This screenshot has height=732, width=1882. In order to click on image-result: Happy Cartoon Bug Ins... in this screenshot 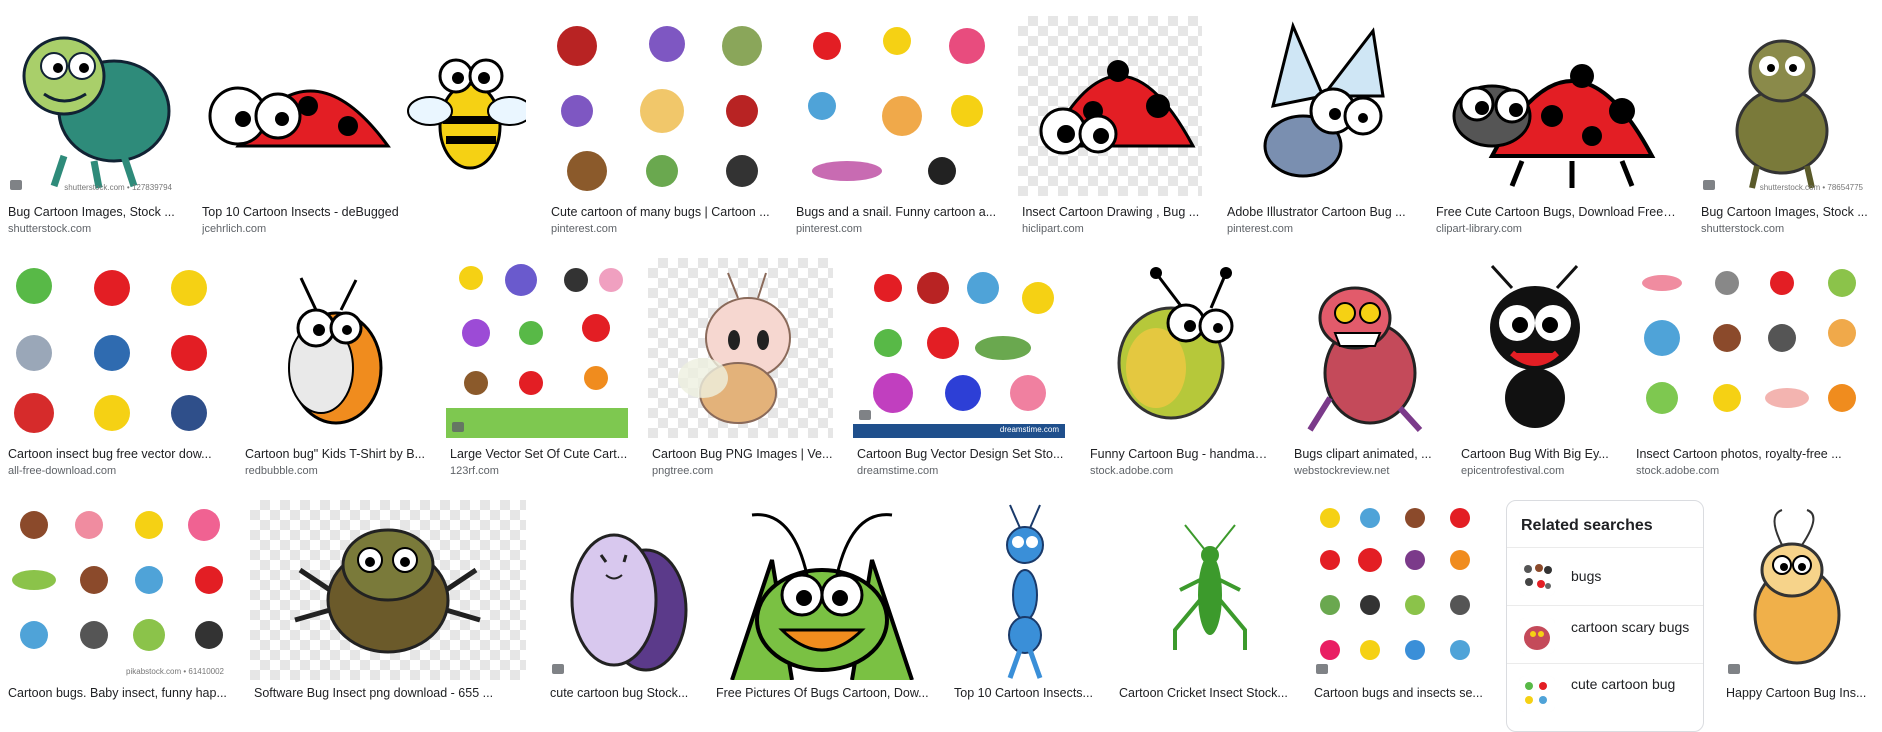, I will do `click(1795, 600)`.